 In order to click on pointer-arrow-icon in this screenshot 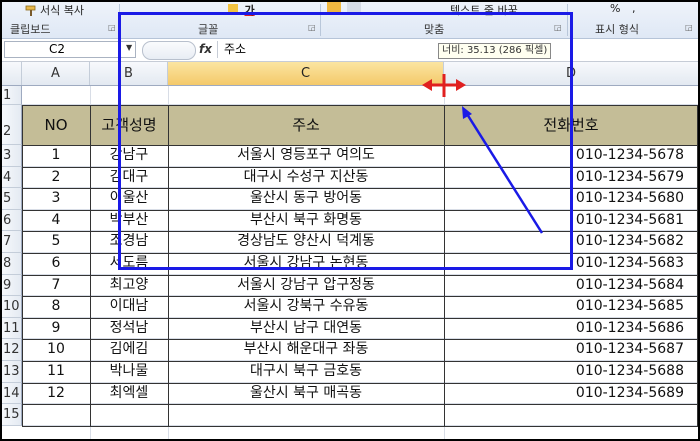, I will do `click(503, 170)`.